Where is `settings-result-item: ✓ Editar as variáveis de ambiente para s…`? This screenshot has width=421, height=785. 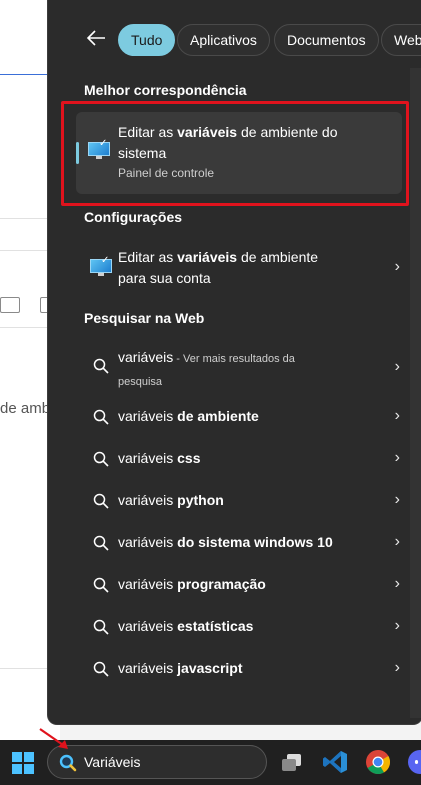 settings-result-item: ✓ Editar as variáveis de ambiente para s… is located at coordinates (239, 269).